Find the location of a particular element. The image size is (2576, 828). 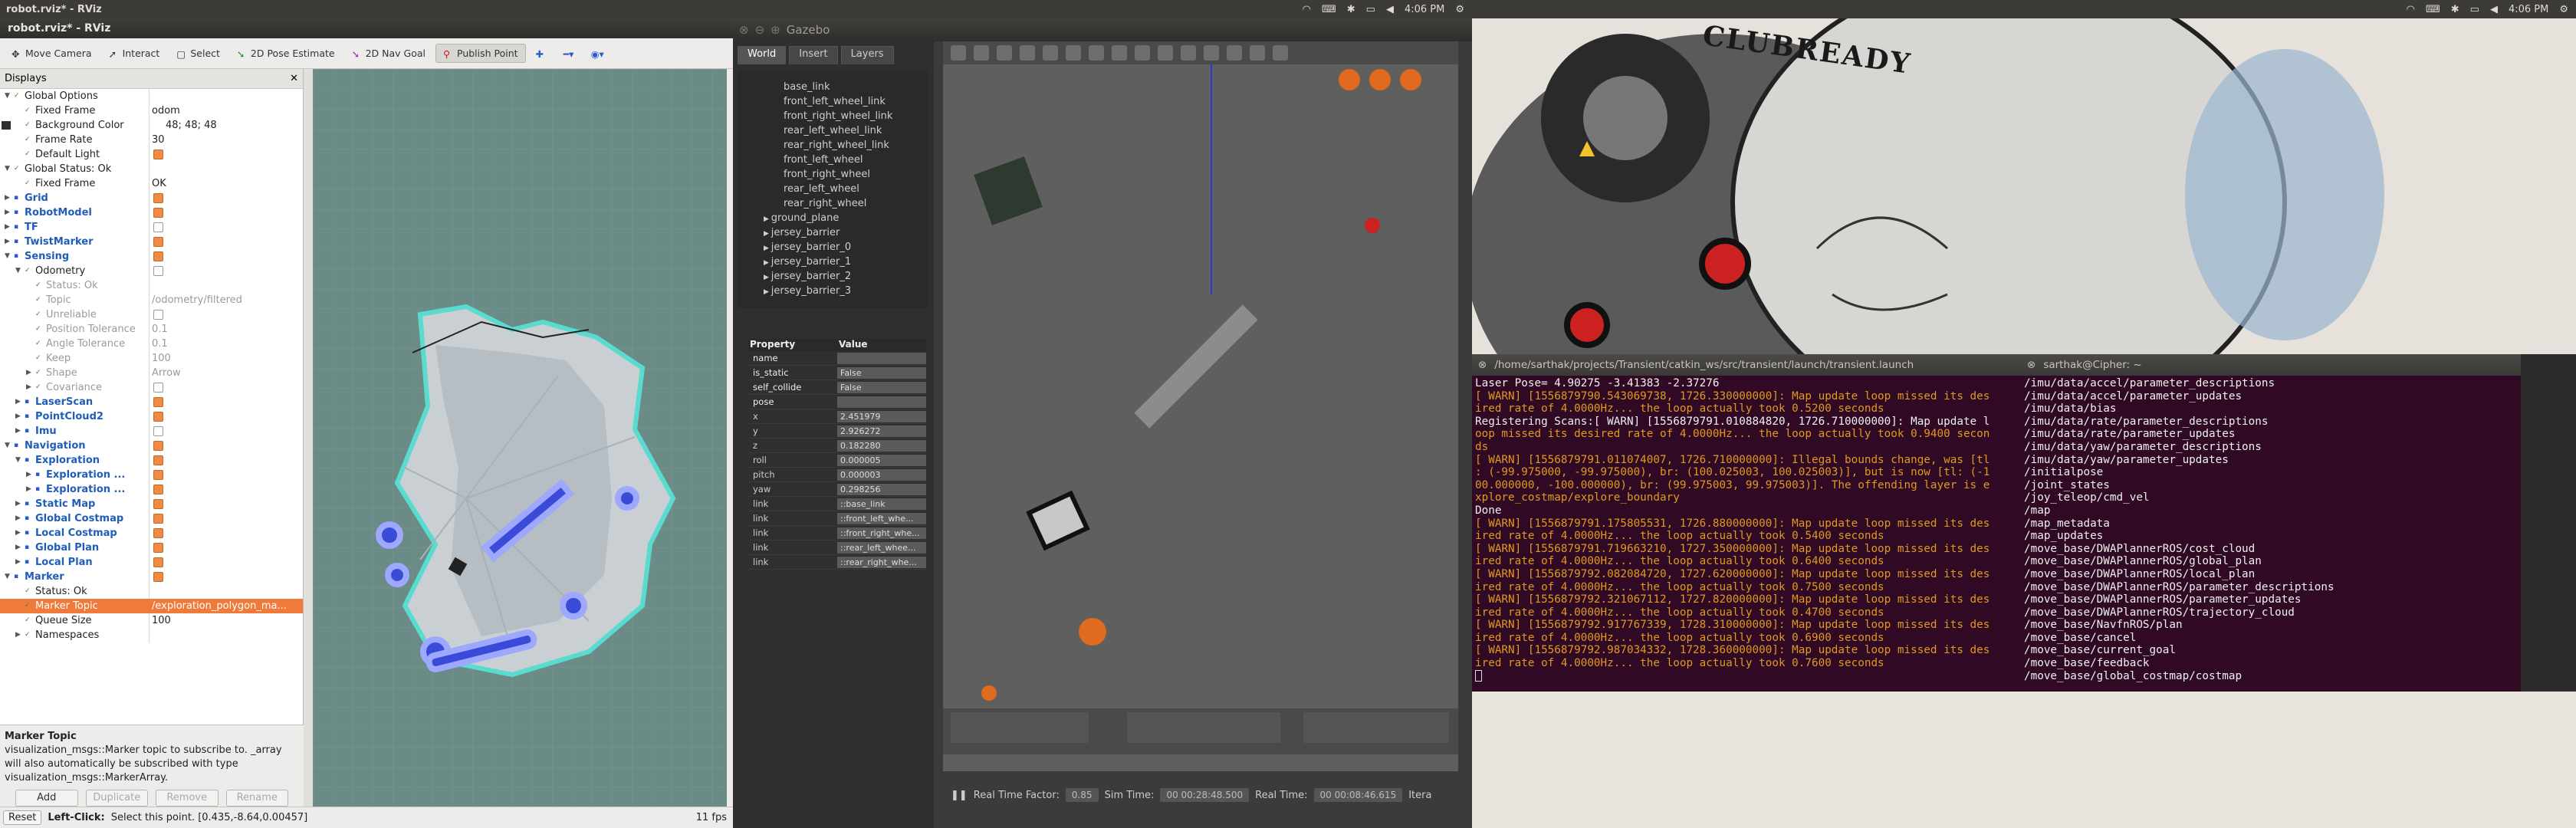

display-row: Angle Tolerance ✓ 0.1 is located at coordinates (151, 344).